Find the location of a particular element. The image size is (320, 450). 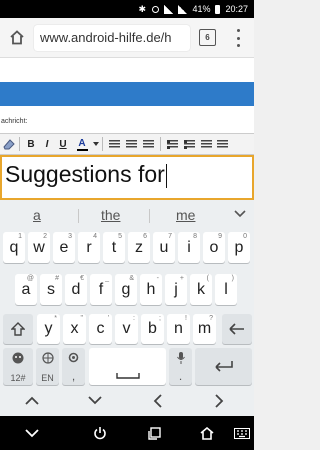

backspace-key is located at coordinates (237, 329).